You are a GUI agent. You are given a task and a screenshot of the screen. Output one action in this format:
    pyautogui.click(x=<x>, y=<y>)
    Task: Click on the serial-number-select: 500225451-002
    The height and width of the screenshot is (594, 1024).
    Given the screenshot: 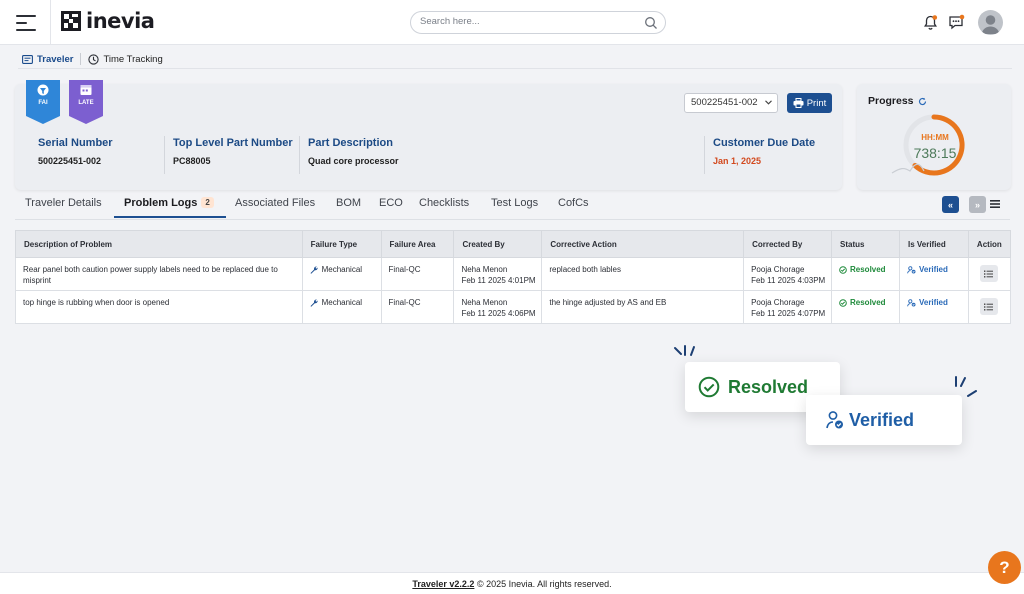 What is the action you would take?
    pyautogui.click(x=731, y=103)
    